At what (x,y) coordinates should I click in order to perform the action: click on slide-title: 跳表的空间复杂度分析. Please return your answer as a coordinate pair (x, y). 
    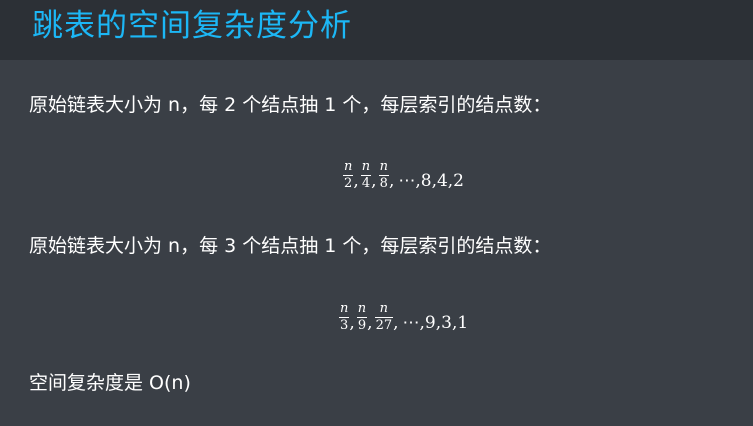
    Looking at the image, I should click on (192, 26).